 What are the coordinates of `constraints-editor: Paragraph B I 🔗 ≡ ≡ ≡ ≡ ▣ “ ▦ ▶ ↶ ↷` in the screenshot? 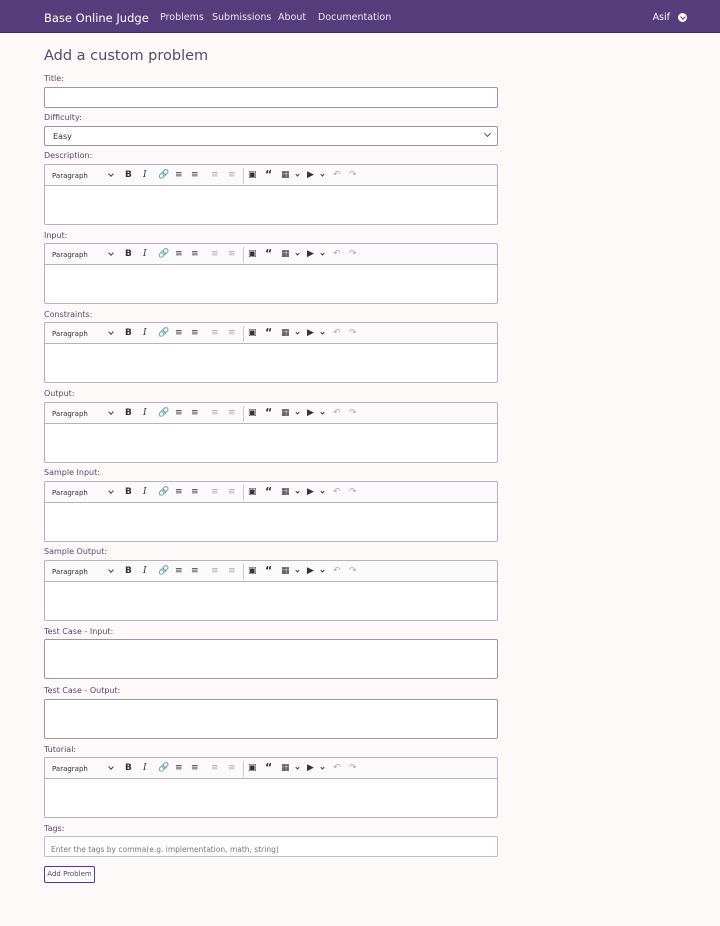 It's located at (271, 352).